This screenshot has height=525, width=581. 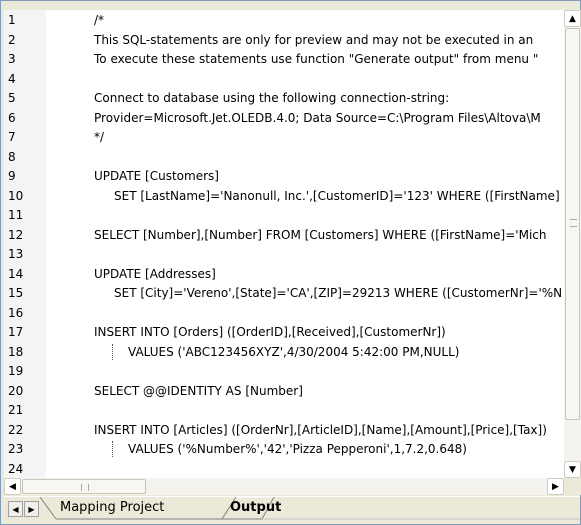 What do you see at coordinates (284, 254) in the screenshot?
I see `code-line: 13` at bounding box center [284, 254].